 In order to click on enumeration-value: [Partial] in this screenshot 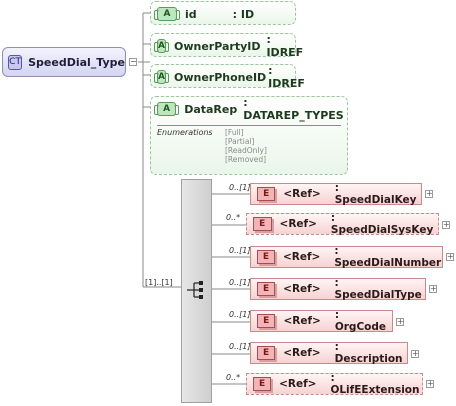, I will do `click(240, 141)`.